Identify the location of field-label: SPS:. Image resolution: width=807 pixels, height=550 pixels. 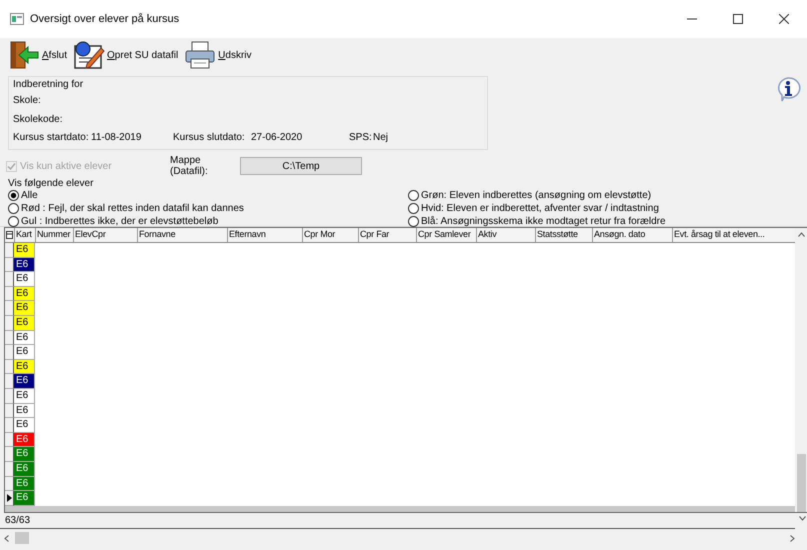
(361, 138).